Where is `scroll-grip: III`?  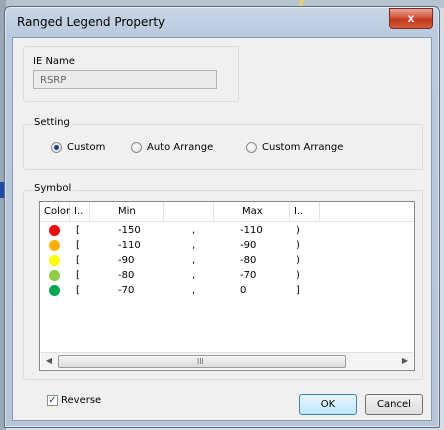
scroll-grip: III is located at coordinates (200, 361).